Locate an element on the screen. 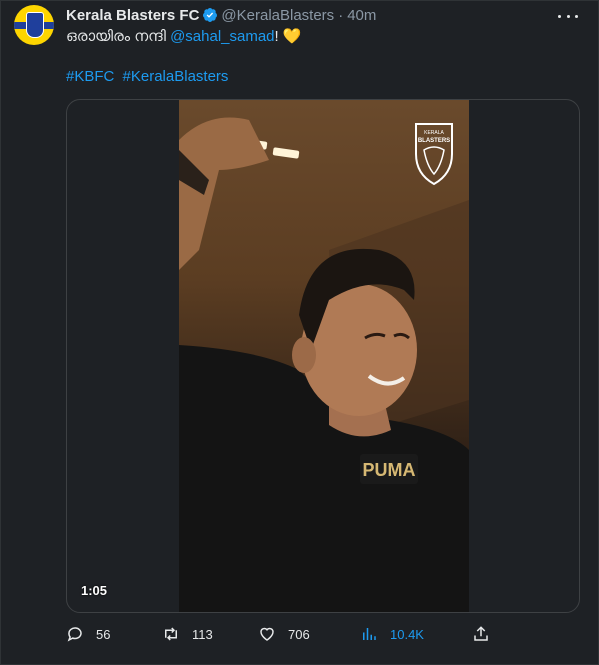  reply-icon is located at coordinates (74, 634).